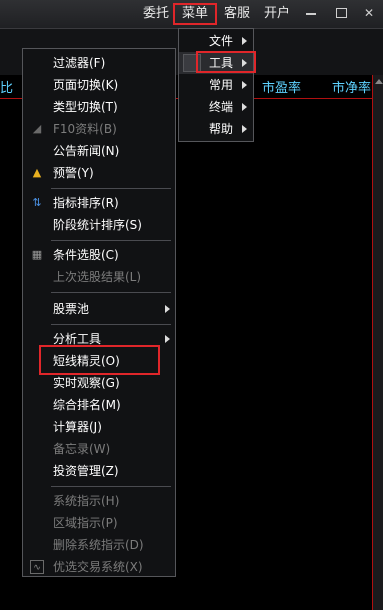  Describe the element at coordinates (377, 342) in the screenshot. I see `vertical-scrollbar` at that location.